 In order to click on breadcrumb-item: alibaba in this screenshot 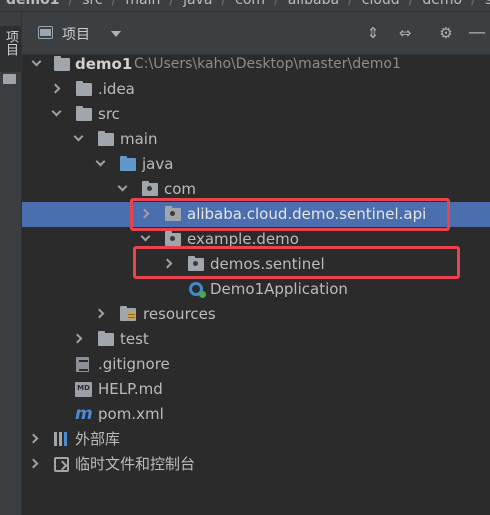, I will do `click(313, 3)`.